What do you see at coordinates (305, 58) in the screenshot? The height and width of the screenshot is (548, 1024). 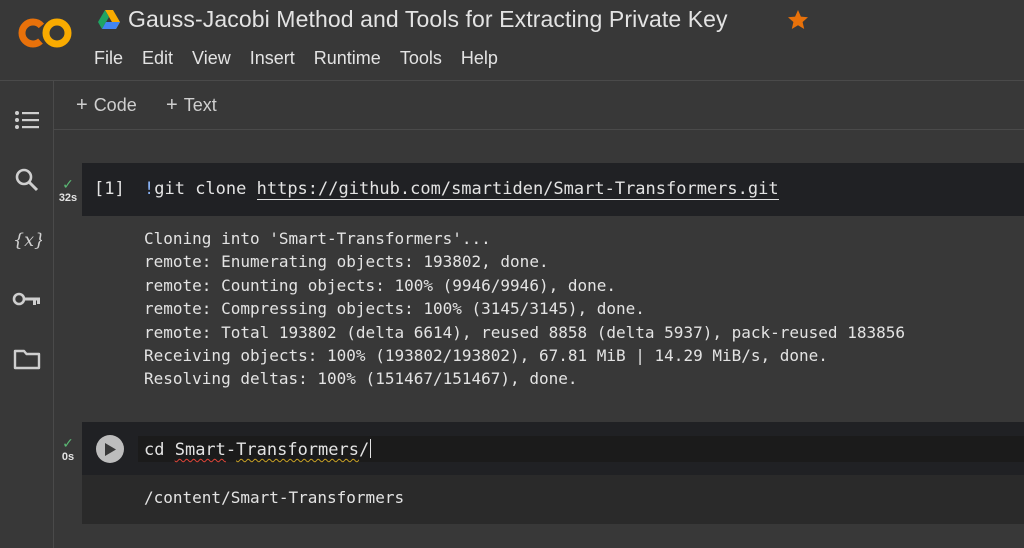 I see `menu-bar: File Edit View Insert Runtime Tools Help` at bounding box center [305, 58].